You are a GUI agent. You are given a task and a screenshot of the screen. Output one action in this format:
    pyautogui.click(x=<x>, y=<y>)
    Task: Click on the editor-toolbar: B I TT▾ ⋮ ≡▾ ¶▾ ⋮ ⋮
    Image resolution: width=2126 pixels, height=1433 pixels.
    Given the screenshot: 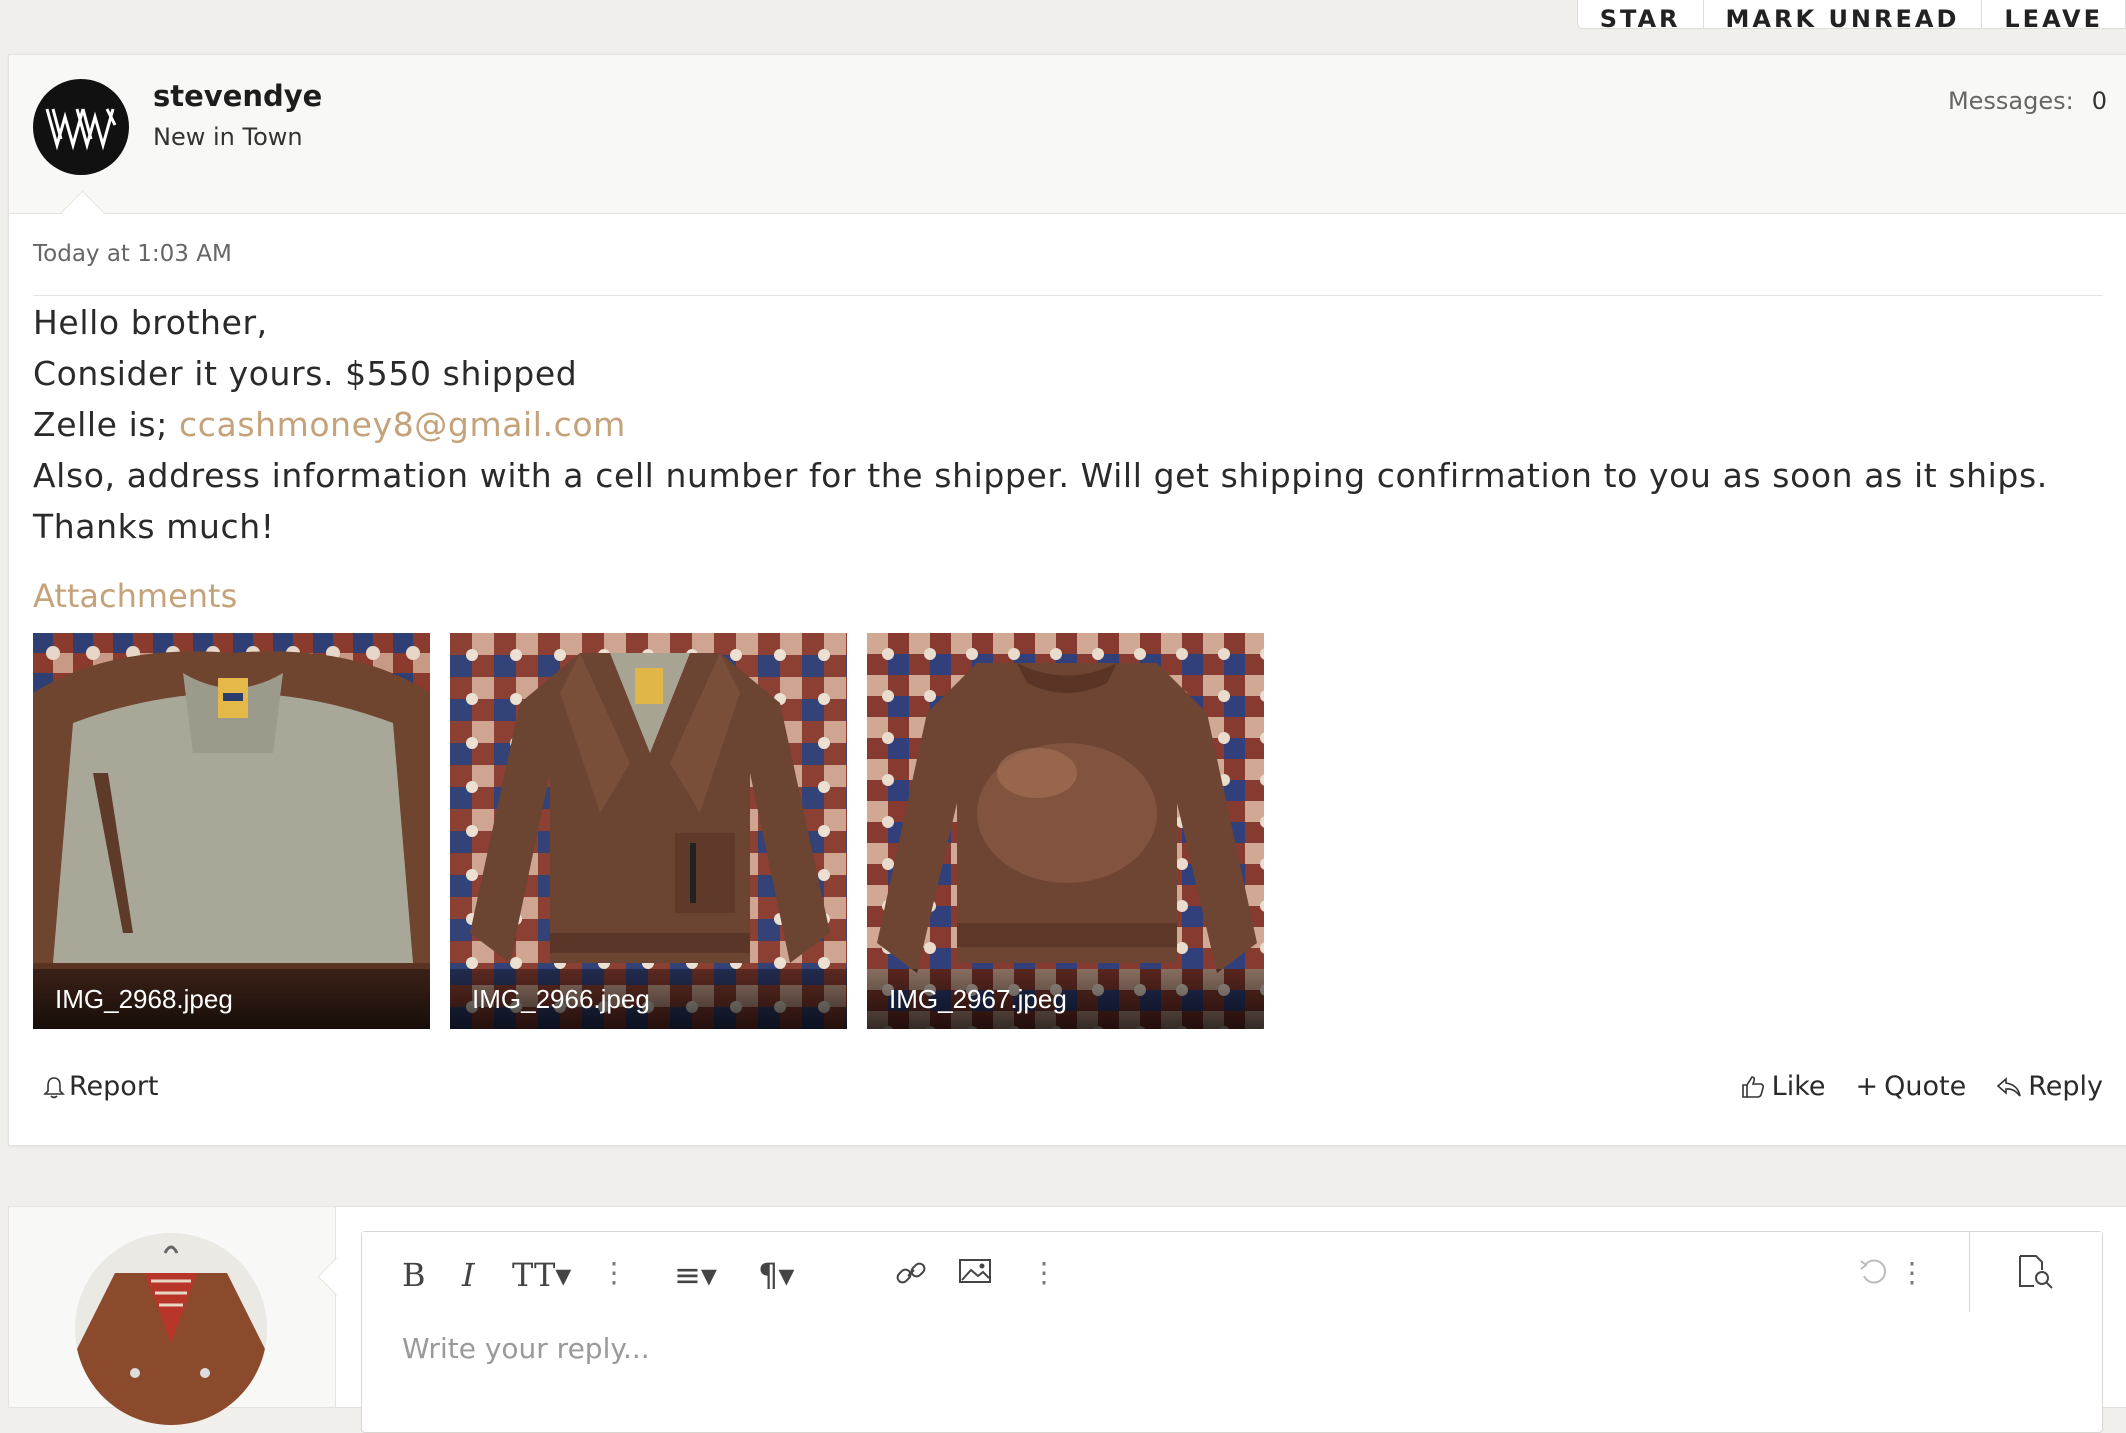 What is the action you would take?
    pyautogui.click(x=1232, y=1272)
    